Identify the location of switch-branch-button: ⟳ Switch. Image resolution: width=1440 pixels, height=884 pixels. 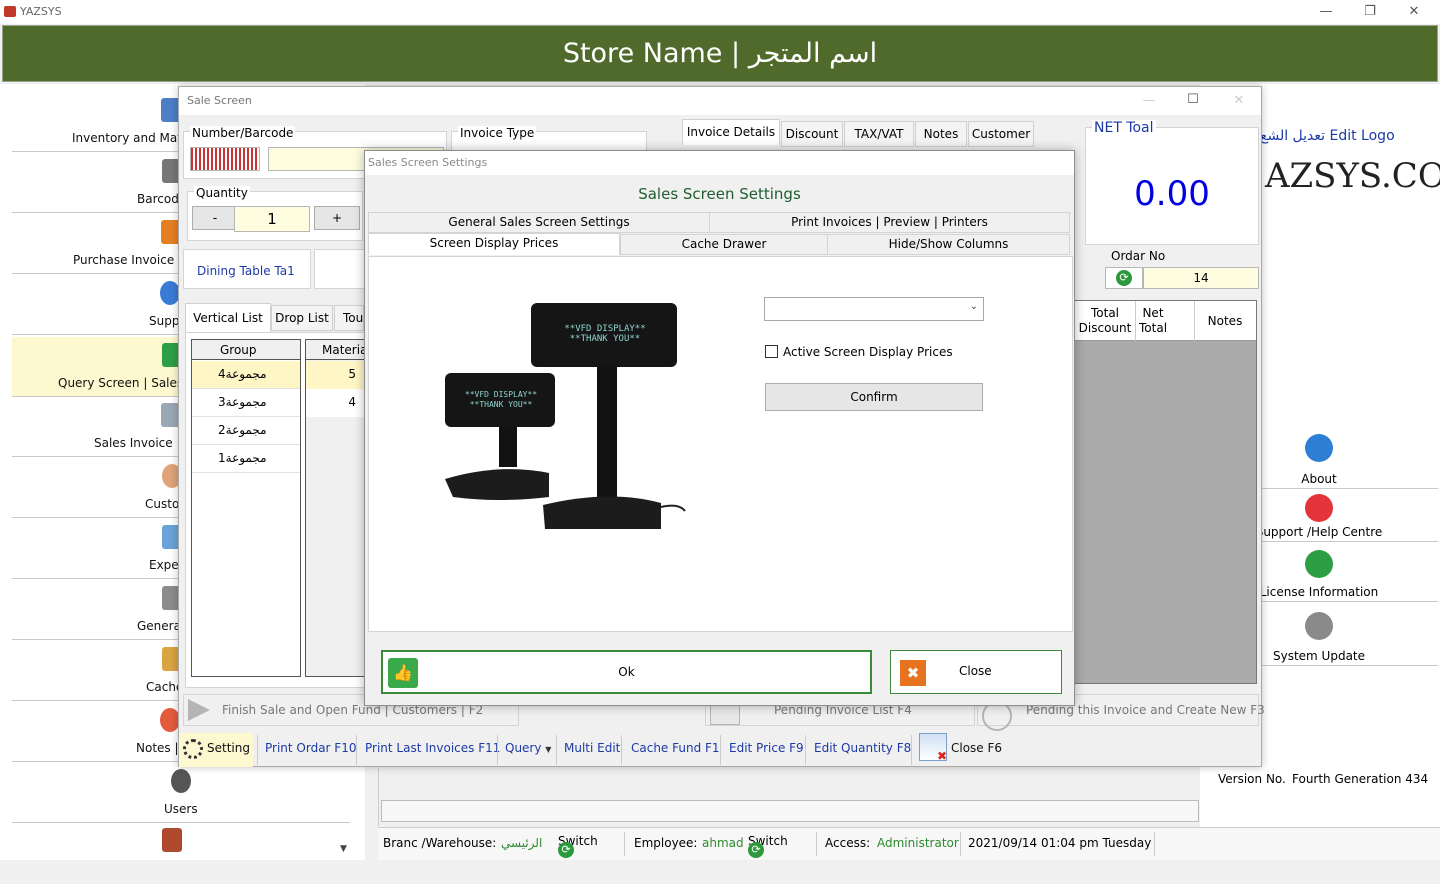
(578, 846).